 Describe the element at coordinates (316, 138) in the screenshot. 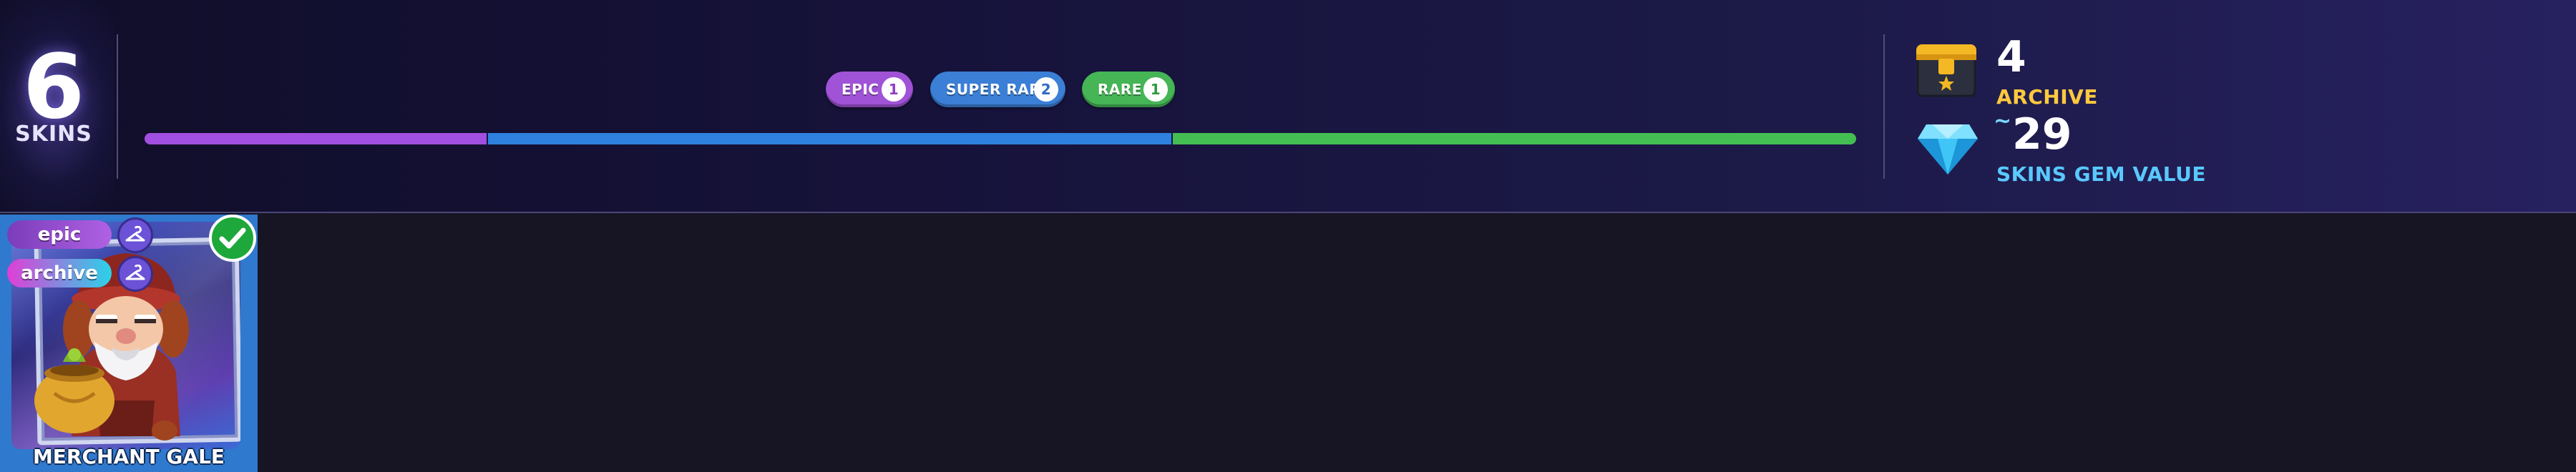

I see `bar-segment-epic` at that location.